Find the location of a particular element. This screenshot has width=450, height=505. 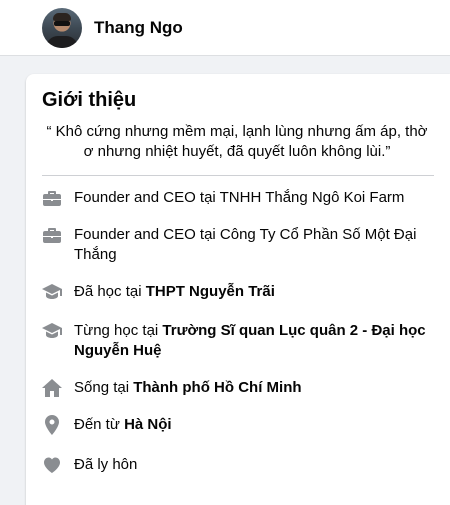

intro-item-label: Đã học tại THPT Nguyễn Trãi is located at coordinates (174, 291).